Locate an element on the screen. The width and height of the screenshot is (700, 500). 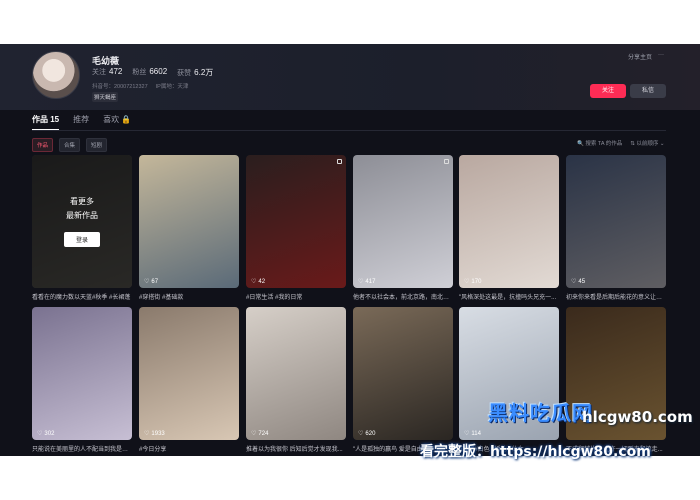
watermark-url: hlcgw80.com is located at coordinates (637, 417).